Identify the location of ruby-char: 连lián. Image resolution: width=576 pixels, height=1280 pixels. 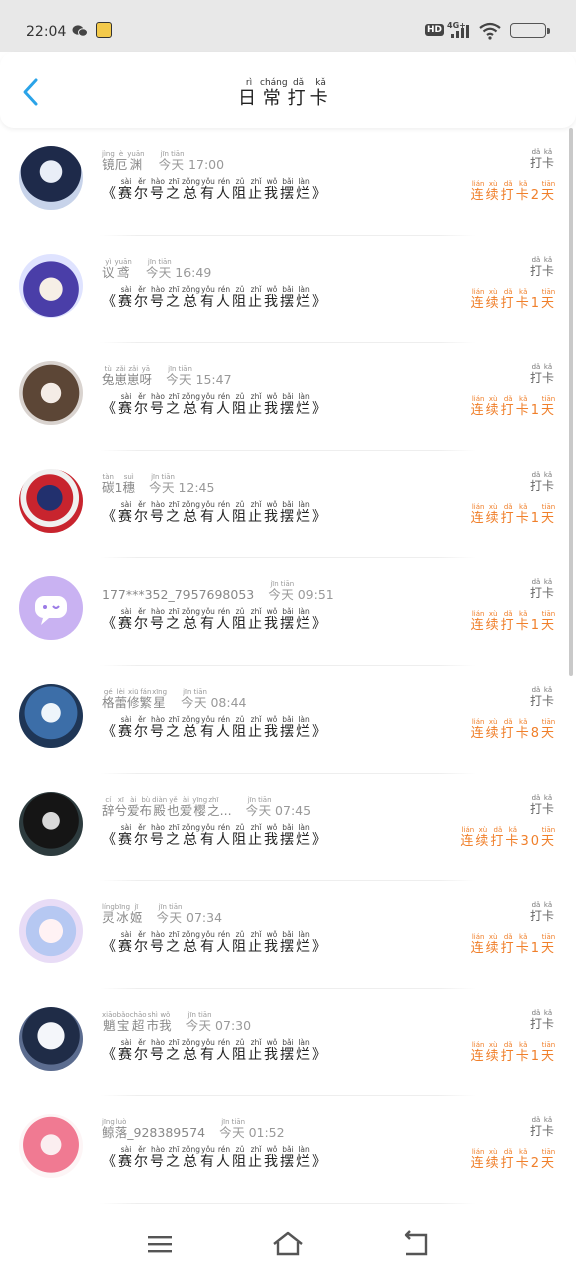
(478, 407).